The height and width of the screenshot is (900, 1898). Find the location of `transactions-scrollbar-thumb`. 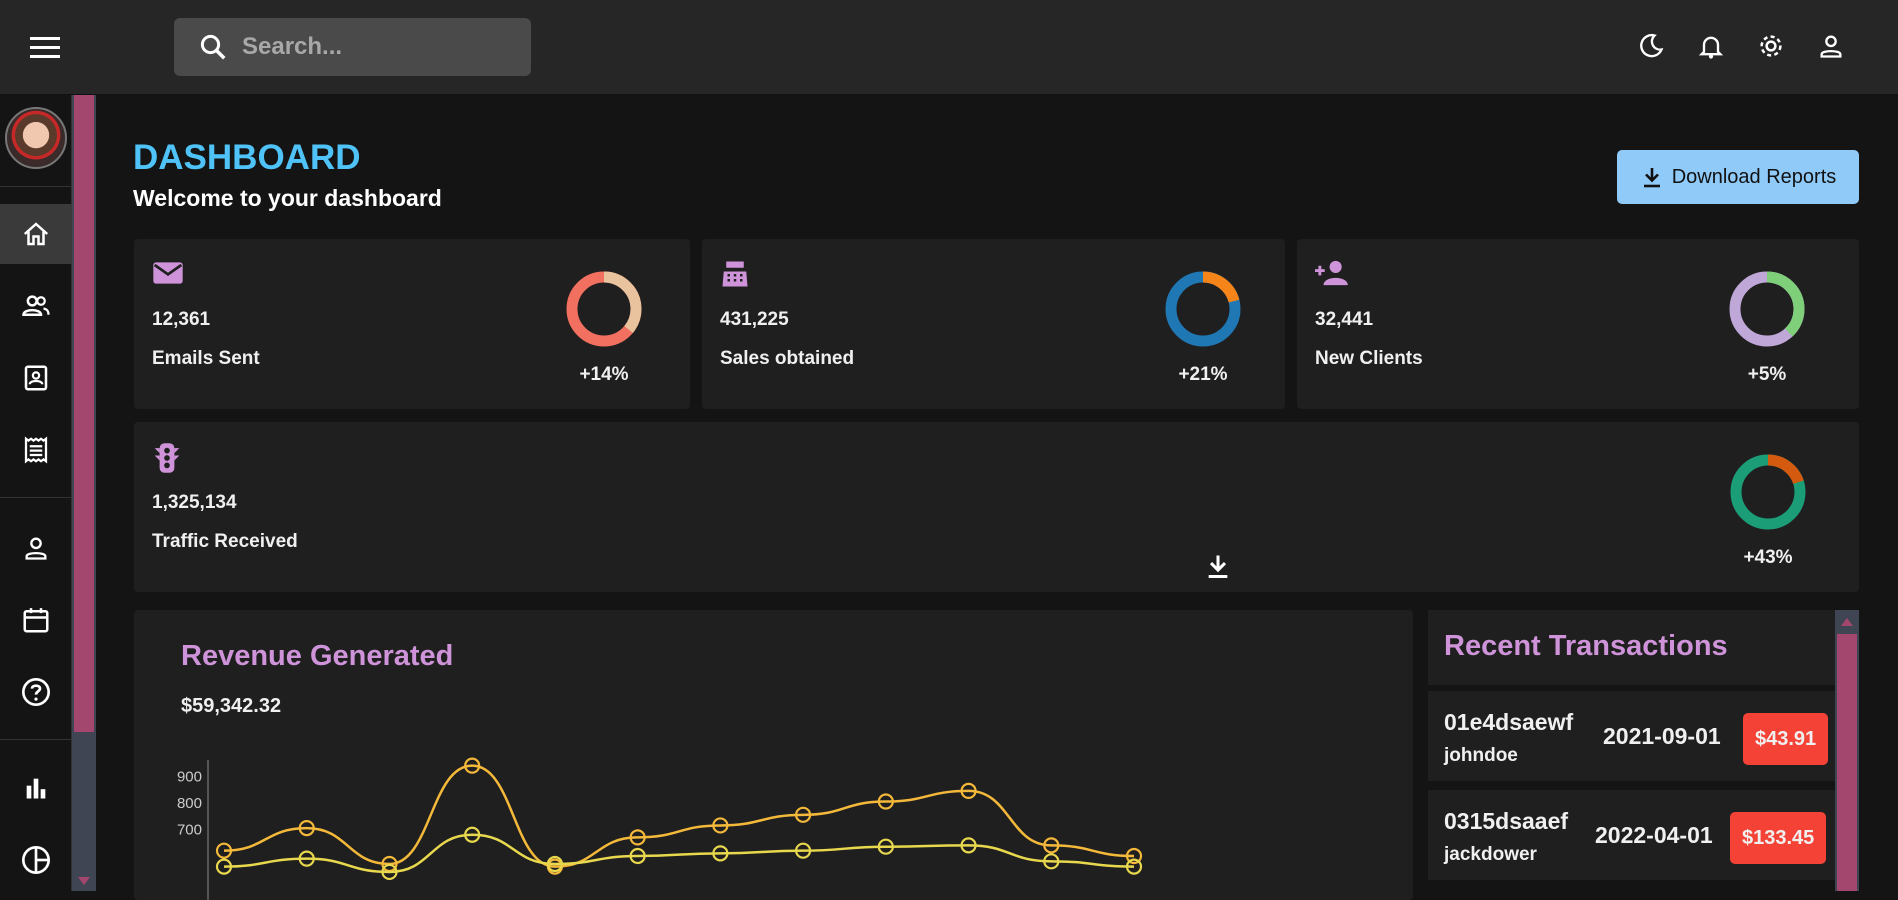

transactions-scrollbar-thumb is located at coordinates (1847, 762).